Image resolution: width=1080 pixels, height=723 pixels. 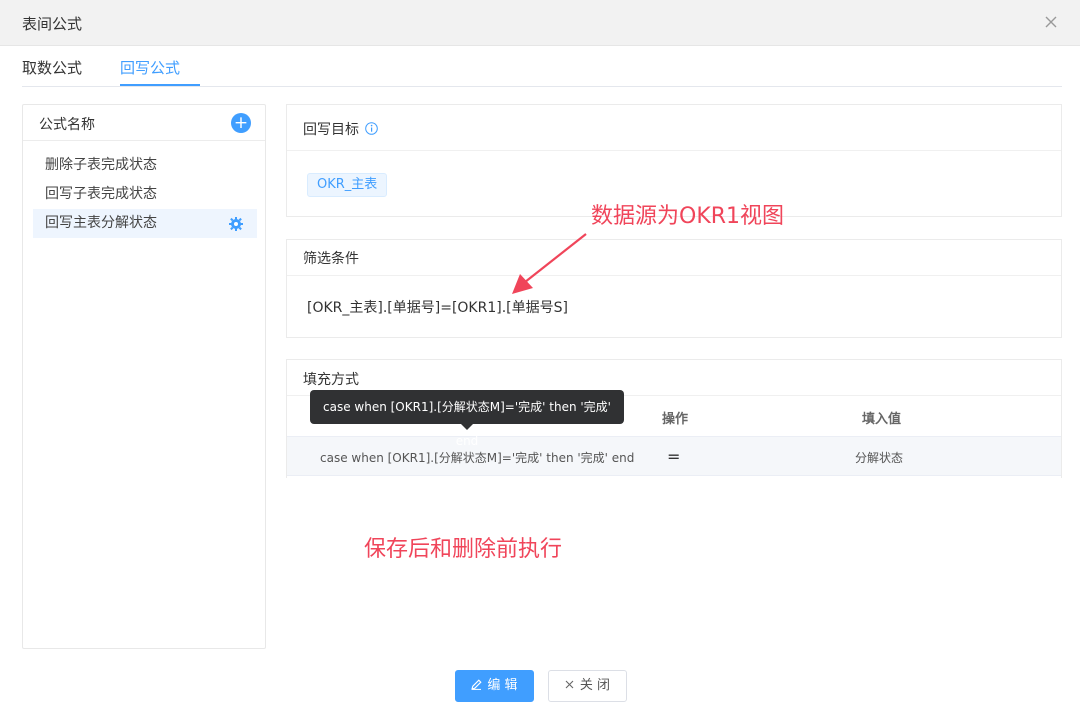 What do you see at coordinates (674, 258) in the screenshot?
I see `filter-condition-header: 筛选条件` at bounding box center [674, 258].